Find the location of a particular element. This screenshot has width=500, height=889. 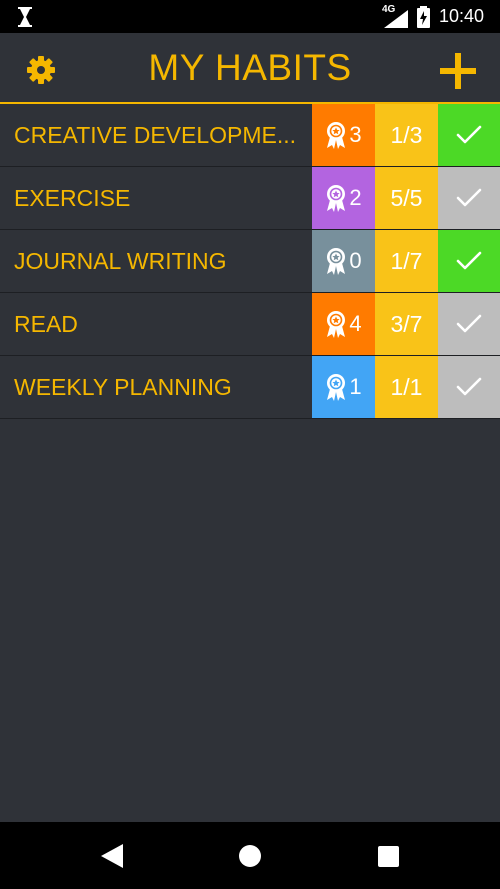

award-badge: 1 is located at coordinates (343, 387).